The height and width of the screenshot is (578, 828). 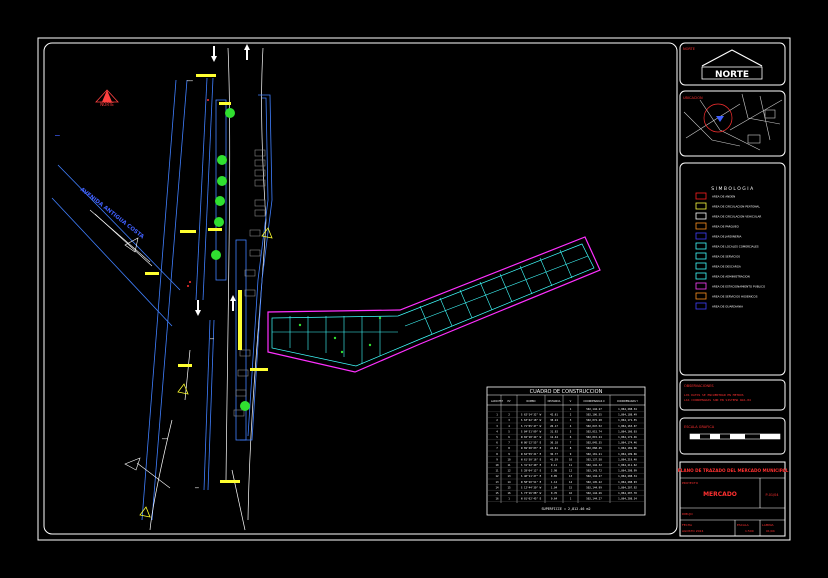 I want to click on table-cell: 0.85, so click(x=554, y=476).